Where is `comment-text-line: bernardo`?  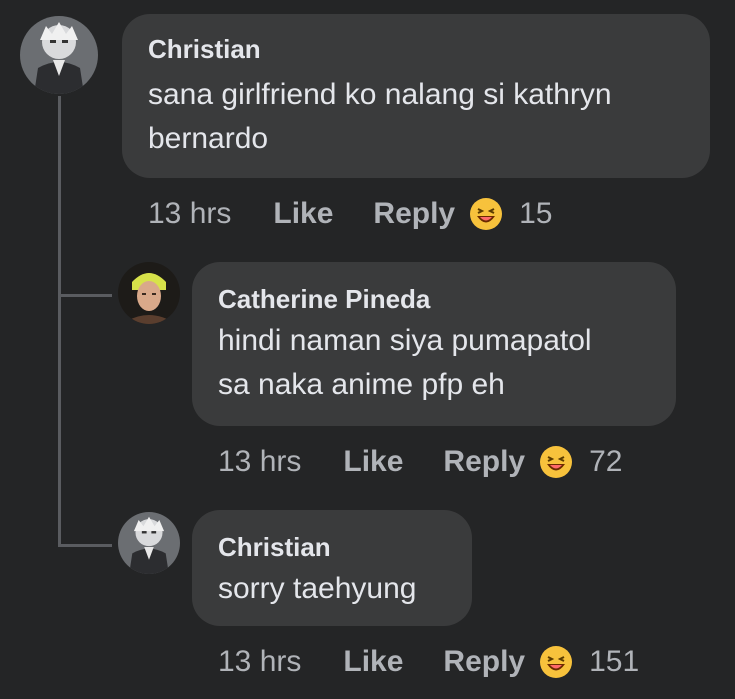
comment-text-line: bernardo is located at coordinates (208, 138).